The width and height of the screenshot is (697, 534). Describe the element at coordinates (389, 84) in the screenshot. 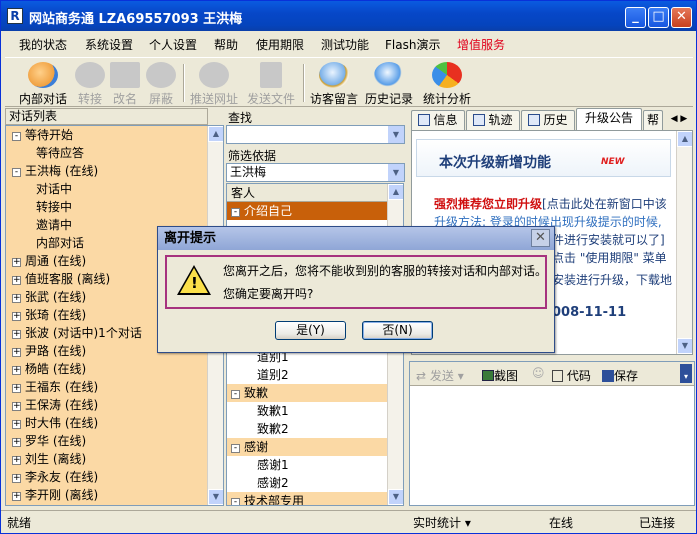

I see `history-button: 历史记录` at that location.